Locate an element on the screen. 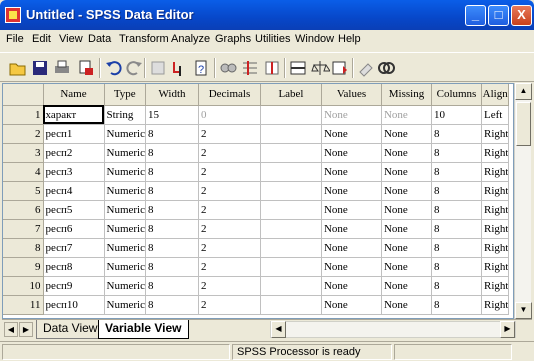 The width and height of the screenshot is (534, 361). column-header: Width is located at coordinates (172, 95).